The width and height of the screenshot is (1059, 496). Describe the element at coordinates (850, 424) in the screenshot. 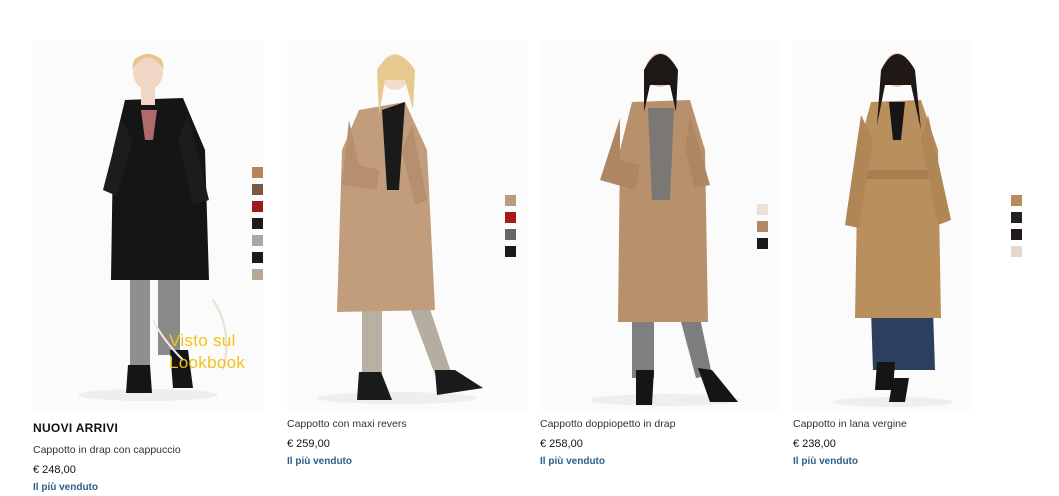

I see `product-title: Cappotto in lana vergine` at that location.